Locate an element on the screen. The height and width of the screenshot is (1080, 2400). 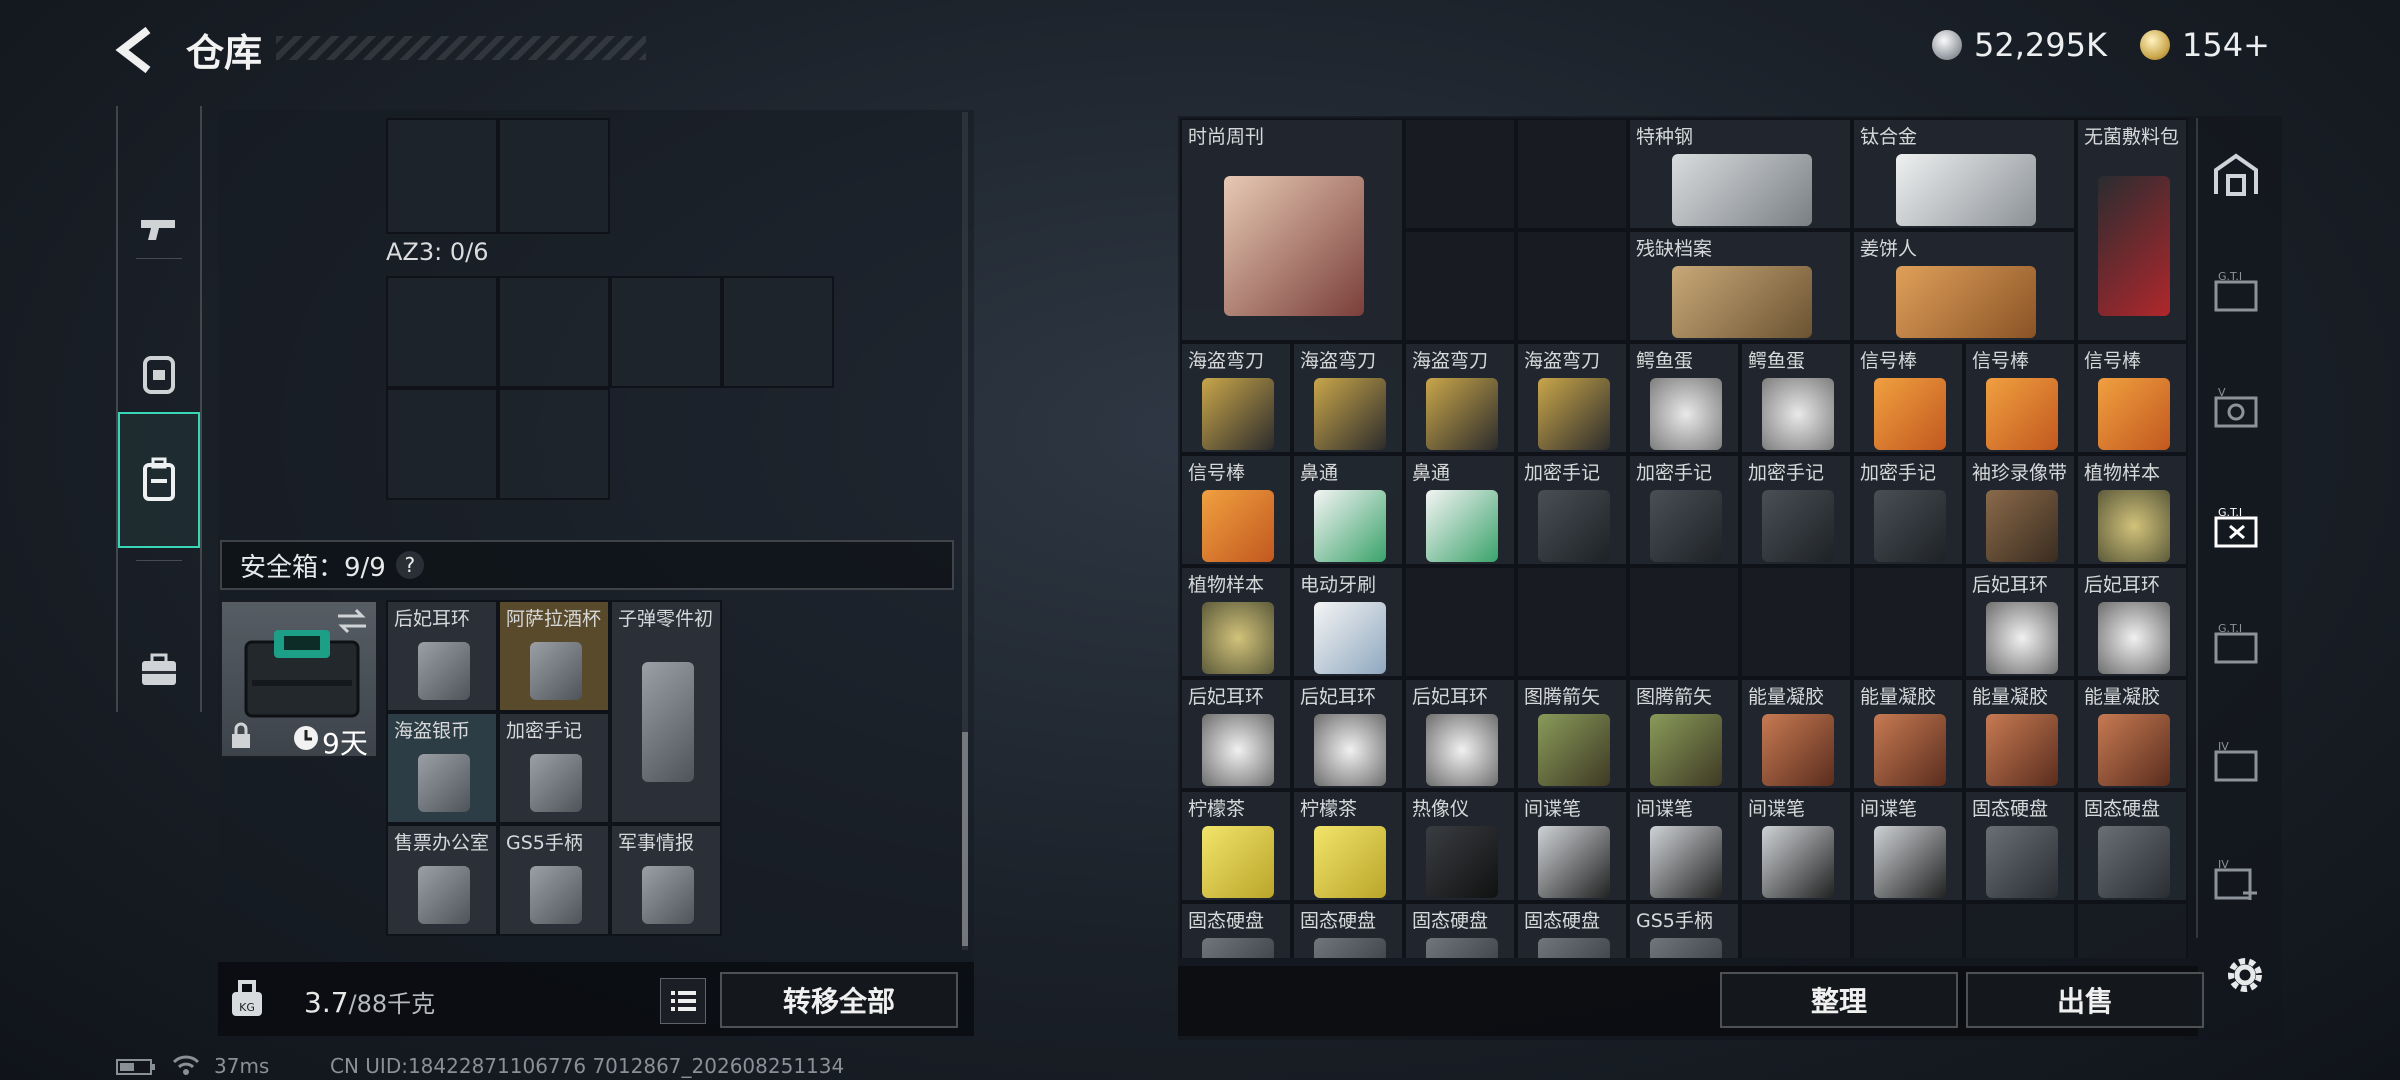
list-view-button is located at coordinates (683, 1001).